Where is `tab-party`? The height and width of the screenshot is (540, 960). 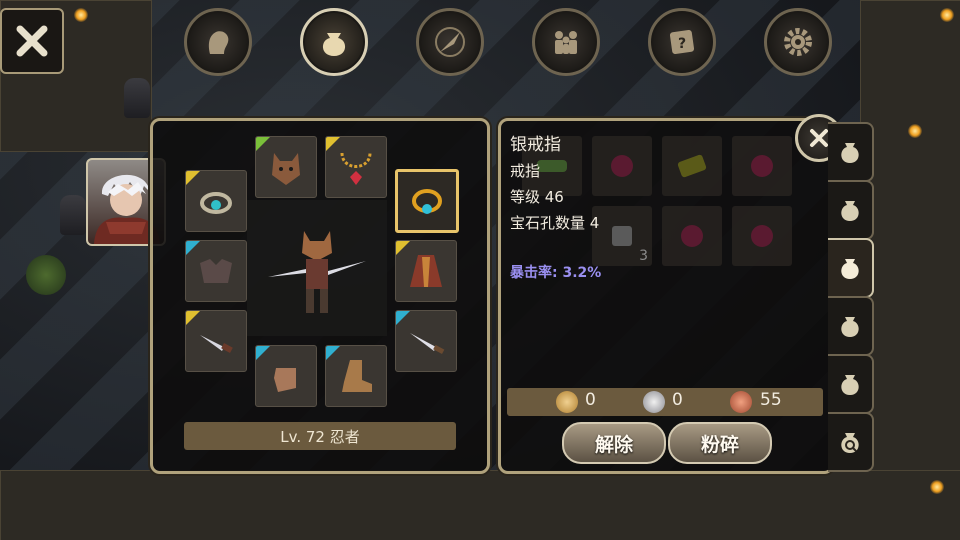 tab-party is located at coordinates (566, 42).